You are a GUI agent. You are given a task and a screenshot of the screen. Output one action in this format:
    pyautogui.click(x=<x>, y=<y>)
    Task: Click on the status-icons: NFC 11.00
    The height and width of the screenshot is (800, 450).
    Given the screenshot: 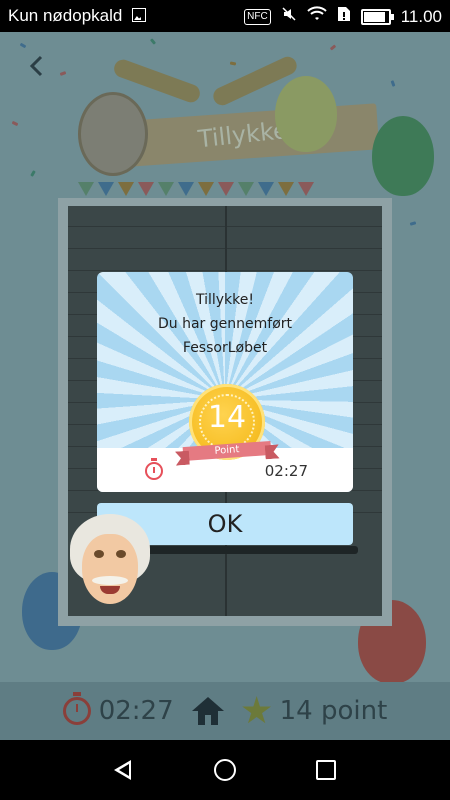 What is the action you would take?
    pyautogui.click(x=343, y=16)
    